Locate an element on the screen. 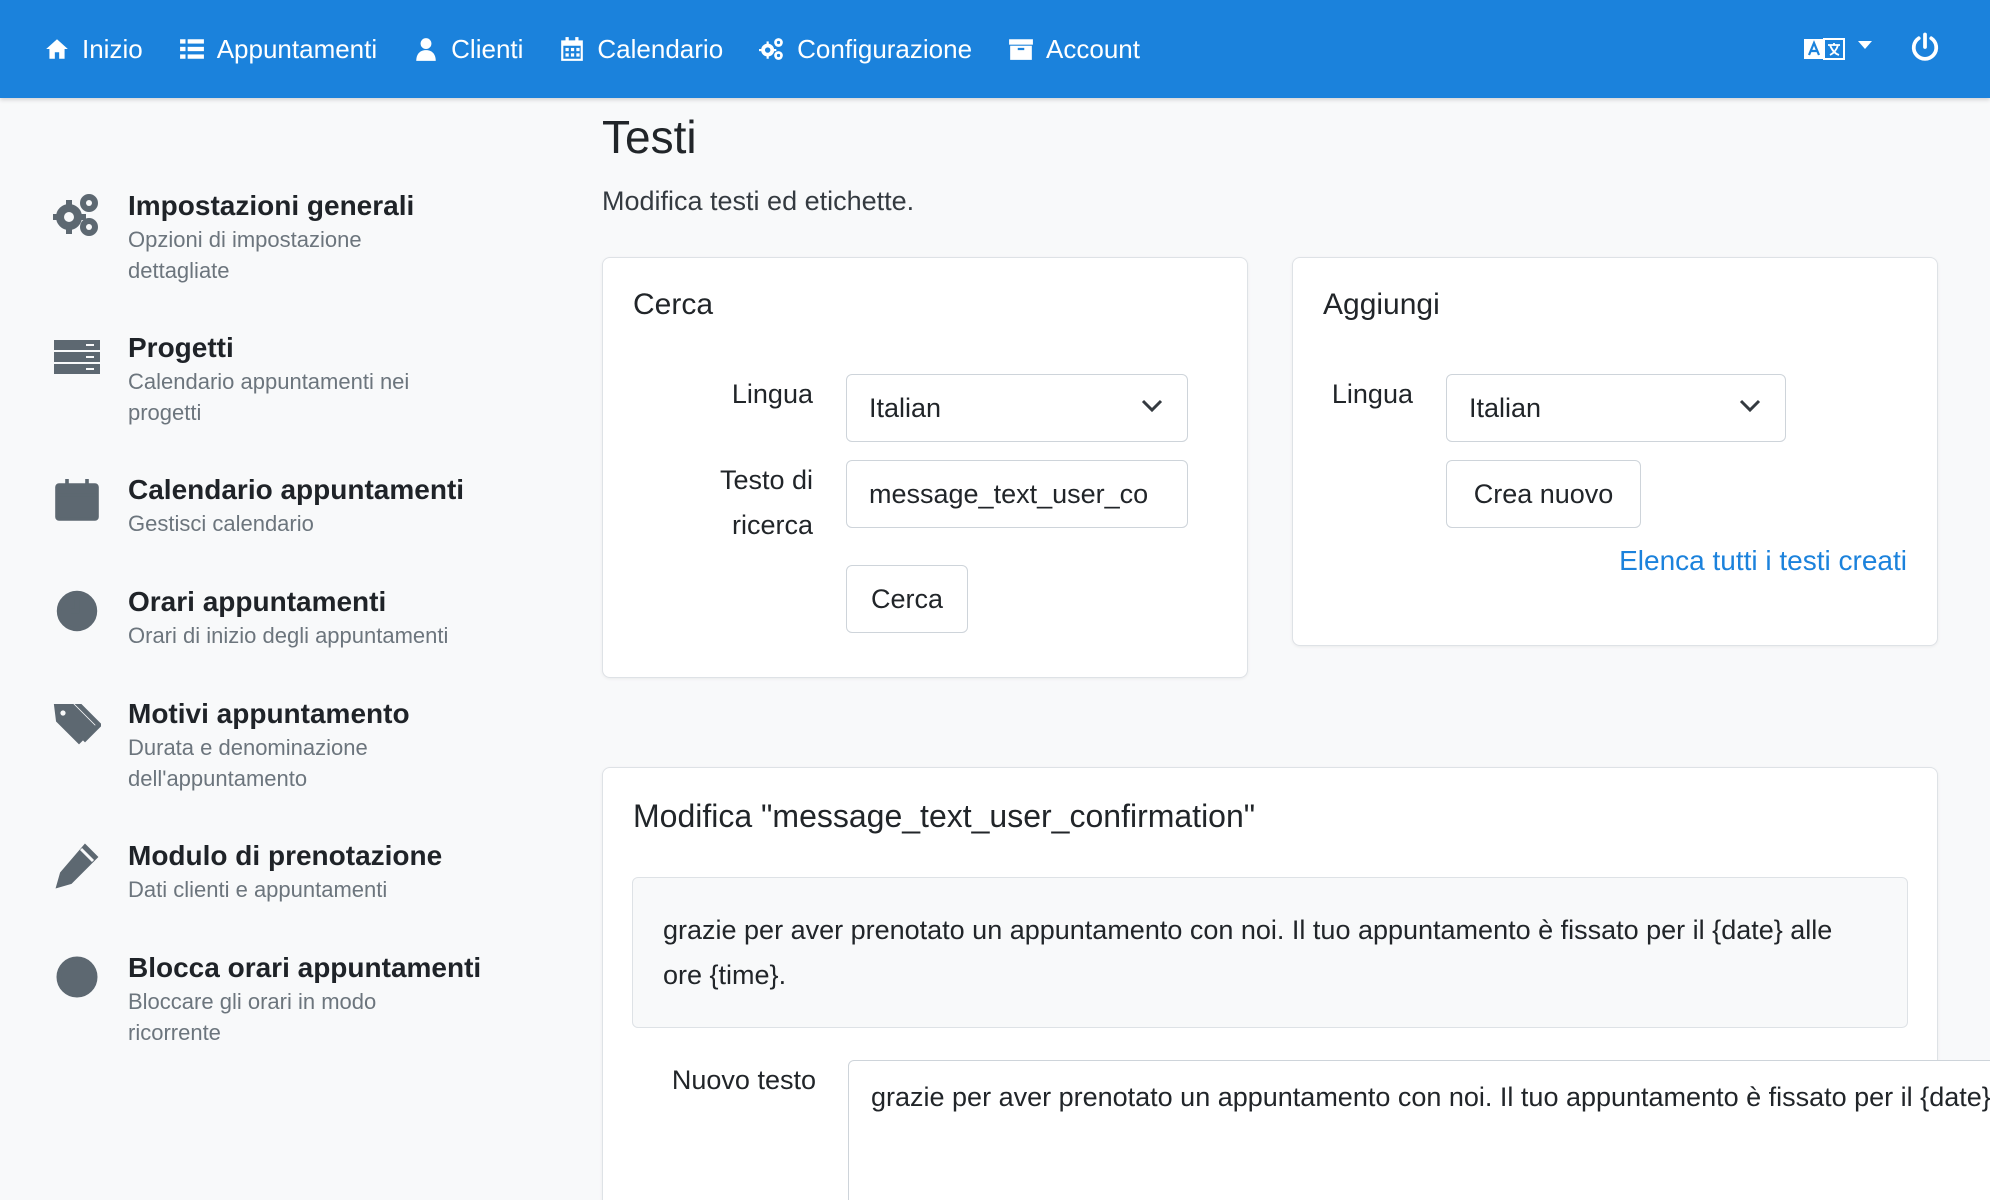  nav-configuration-label: Configurazione is located at coordinates (885, 48).